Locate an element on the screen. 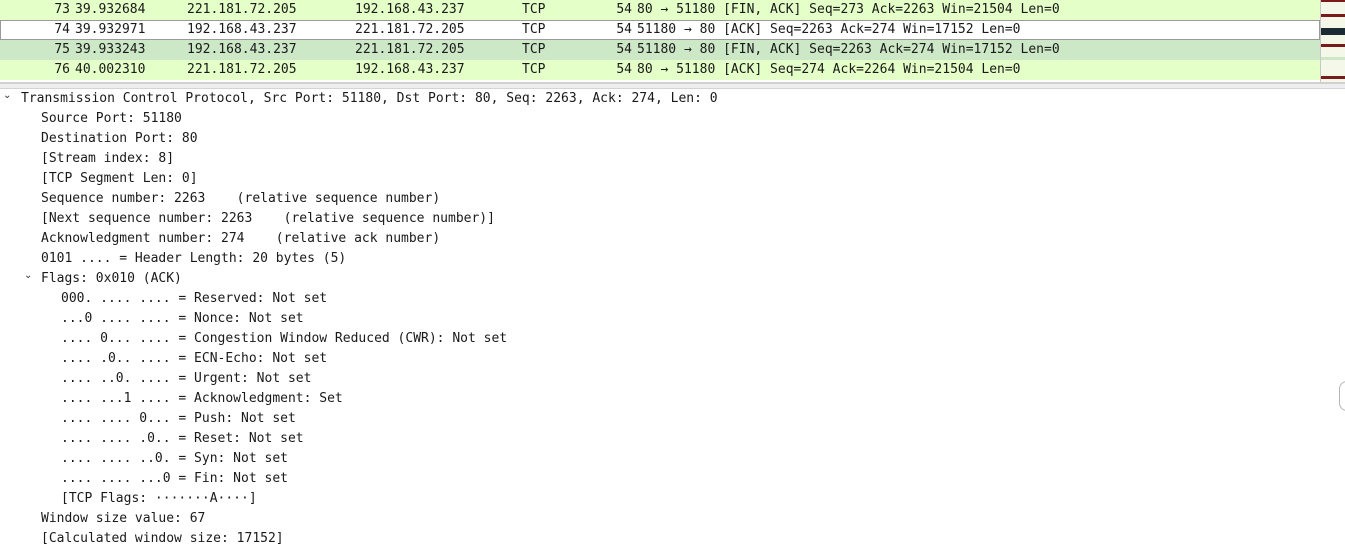 This screenshot has width=1345, height=549. packet-minimap is located at coordinates (1332, 42).